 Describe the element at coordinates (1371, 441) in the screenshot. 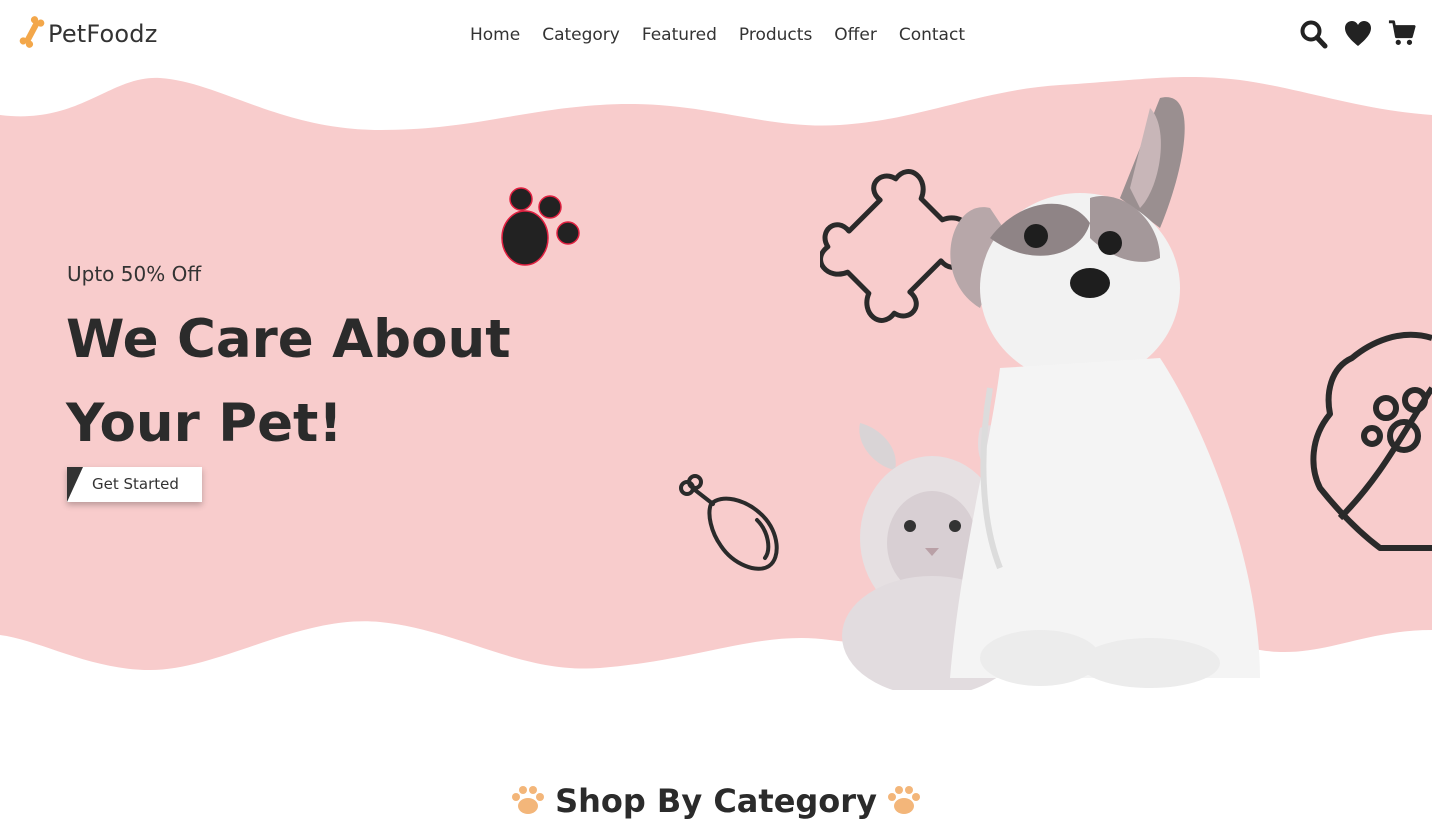

I see `food-bowl-icon` at that location.